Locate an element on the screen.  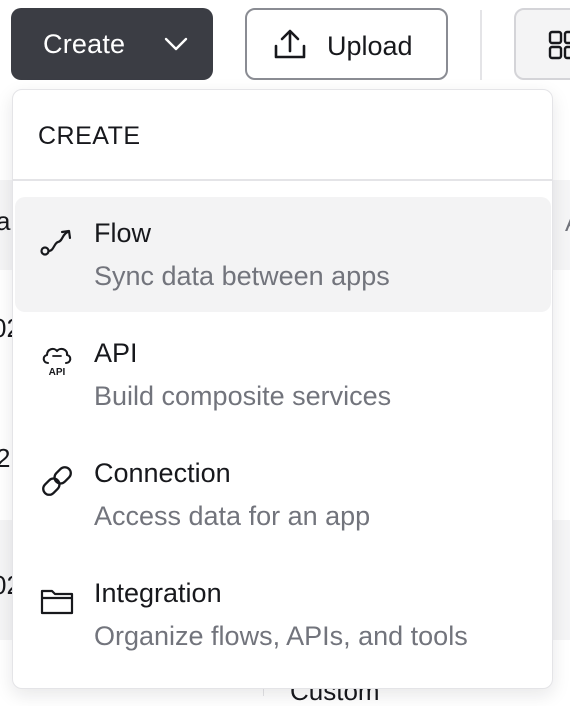
menu-item-title: Connection is located at coordinates (162, 473).